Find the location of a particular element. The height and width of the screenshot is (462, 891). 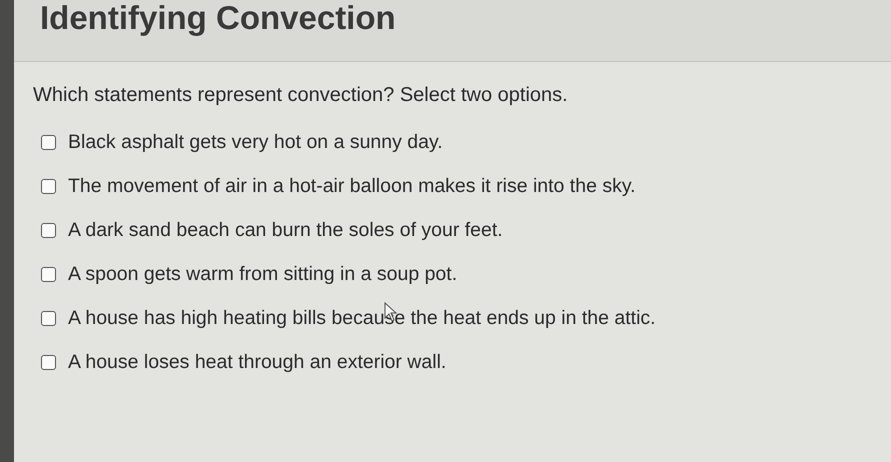

option-label: Black asphalt gets very hot on a sunny day. is located at coordinates (255, 142).